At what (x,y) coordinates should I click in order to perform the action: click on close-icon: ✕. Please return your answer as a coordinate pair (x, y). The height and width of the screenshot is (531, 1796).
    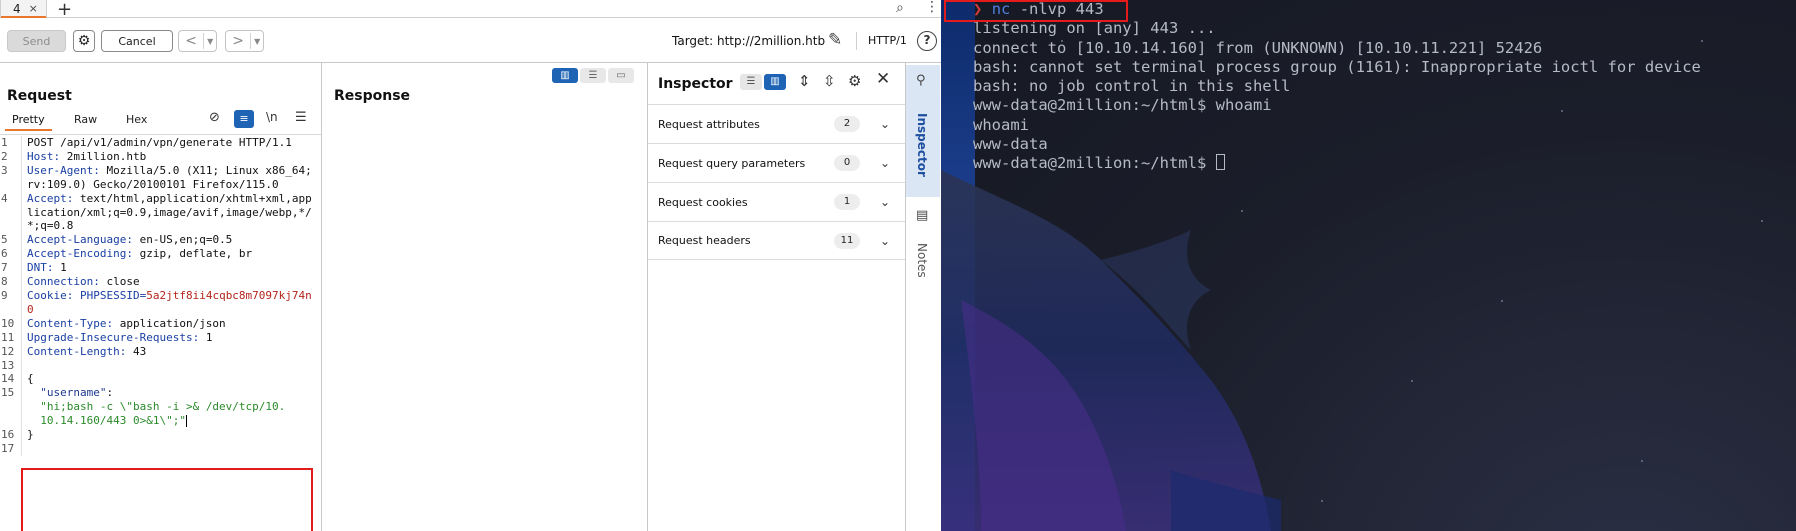
    Looking at the image, I should click on (883, 79).